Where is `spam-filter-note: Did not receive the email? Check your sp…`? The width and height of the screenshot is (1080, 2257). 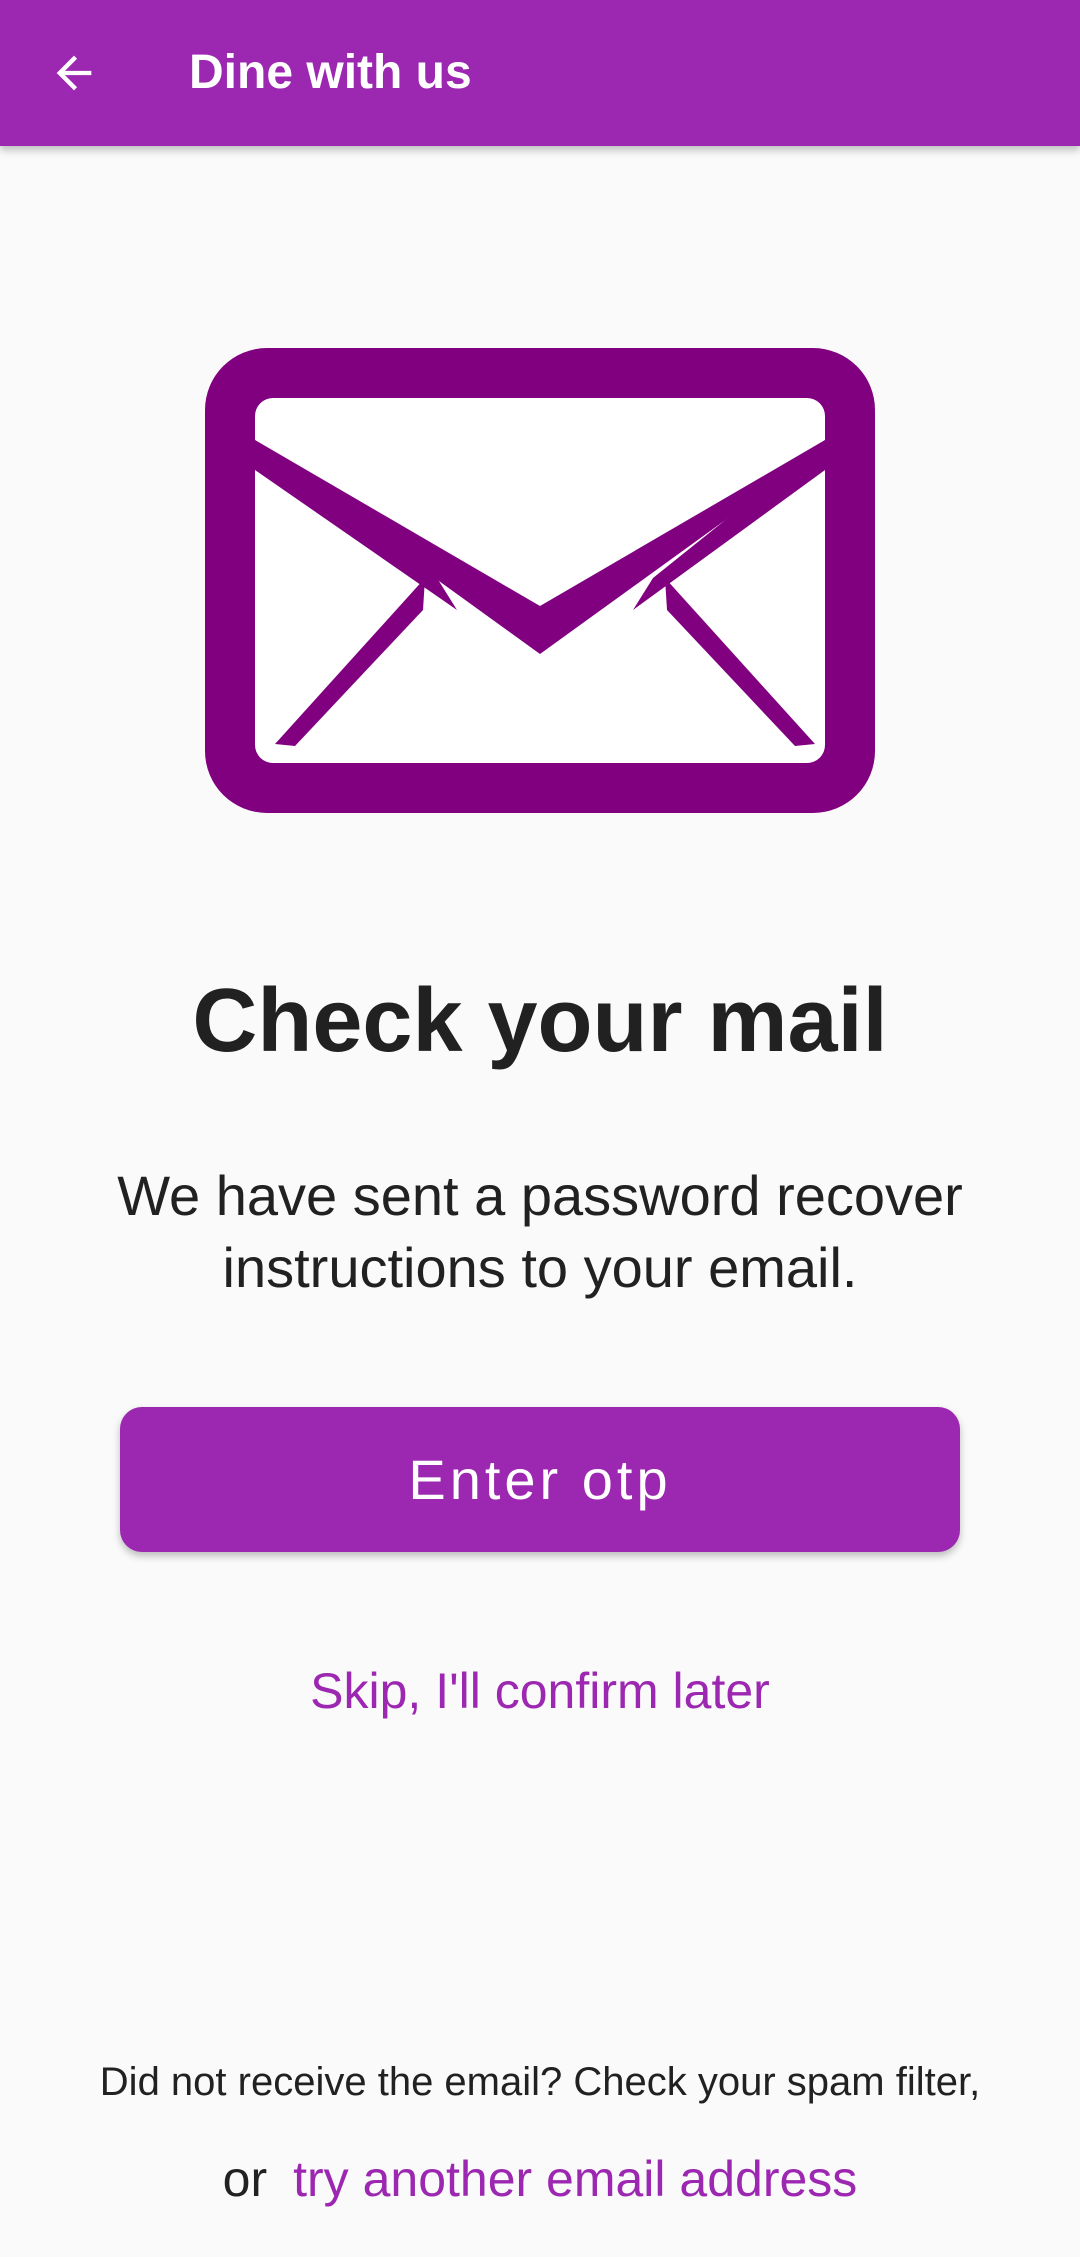
spam-filter-note: Did not receive the email? Check your sp… is located at coordinates (540, 2082).